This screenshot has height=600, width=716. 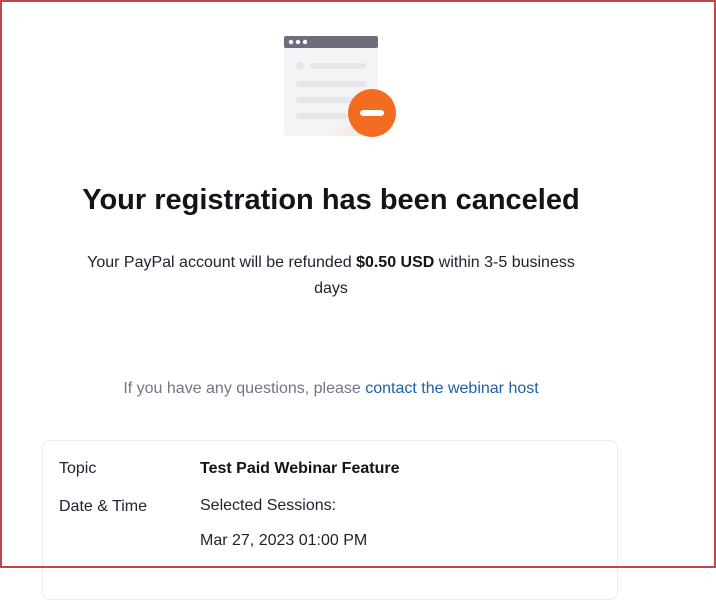 What do you see at coordinates (395, 262) in the screenshot?
I see `refund-amount: $0.50 USD` at bounding box center [395, 262].